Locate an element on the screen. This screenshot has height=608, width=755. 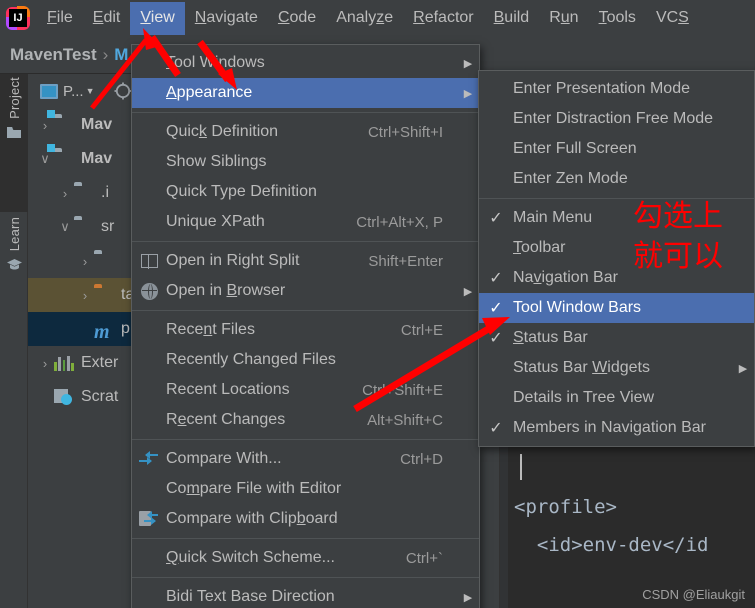
menu-item-bidi-text-base-direction: Bidi Text Base Direction ▶ is located at coordinates (305, 595).